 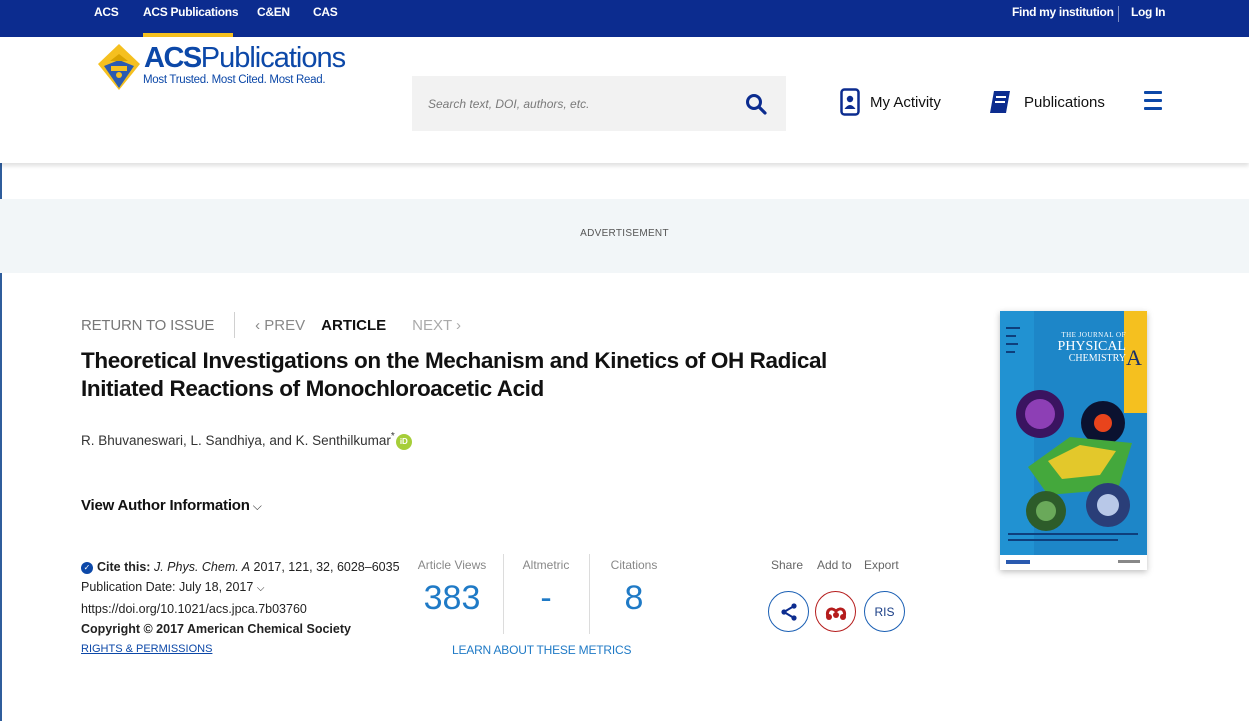 I want to click on topnav-acs-publications: ACS Publications, so click(x=191, y=18).